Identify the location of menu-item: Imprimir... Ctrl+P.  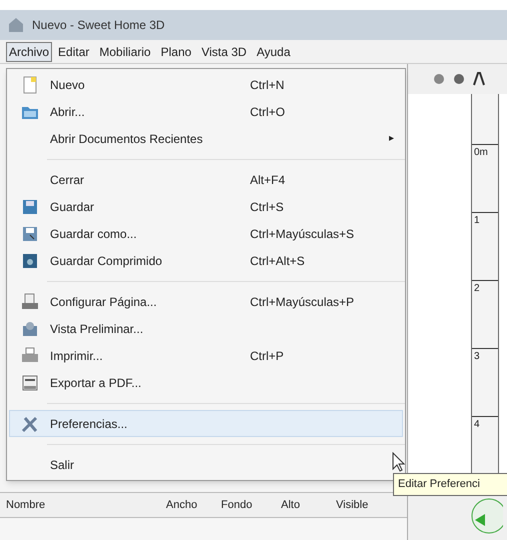
(206, 355).